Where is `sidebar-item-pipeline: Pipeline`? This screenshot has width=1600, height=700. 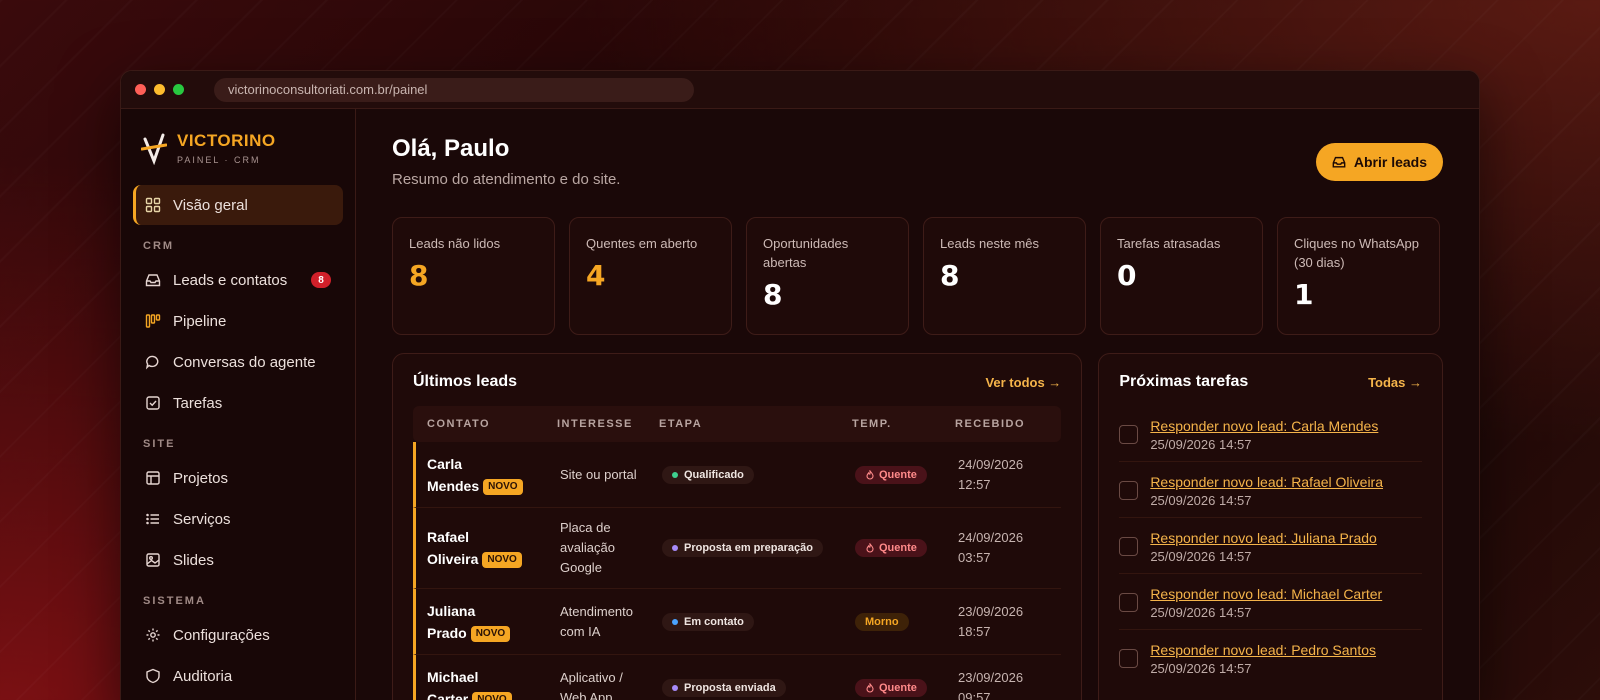 sidebar-item-pipeline: Pipeline is located at coordinates (238, 321).